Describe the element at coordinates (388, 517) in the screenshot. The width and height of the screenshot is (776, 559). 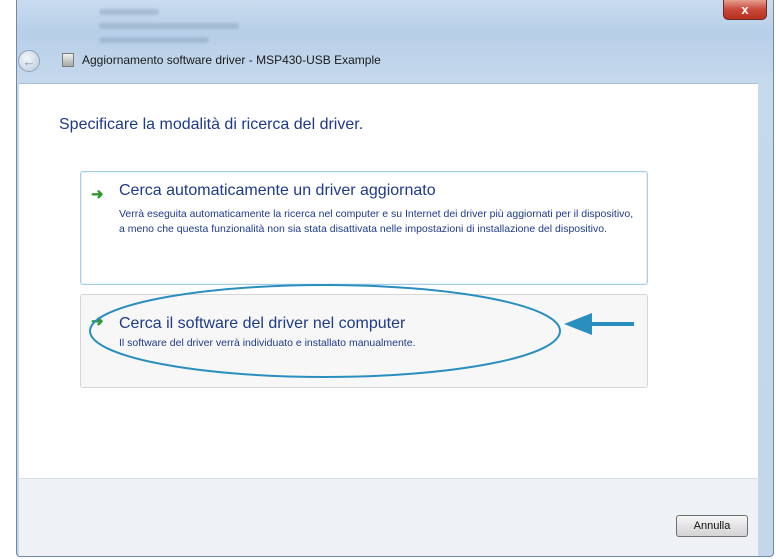
I see `dialog-footer` at that location.